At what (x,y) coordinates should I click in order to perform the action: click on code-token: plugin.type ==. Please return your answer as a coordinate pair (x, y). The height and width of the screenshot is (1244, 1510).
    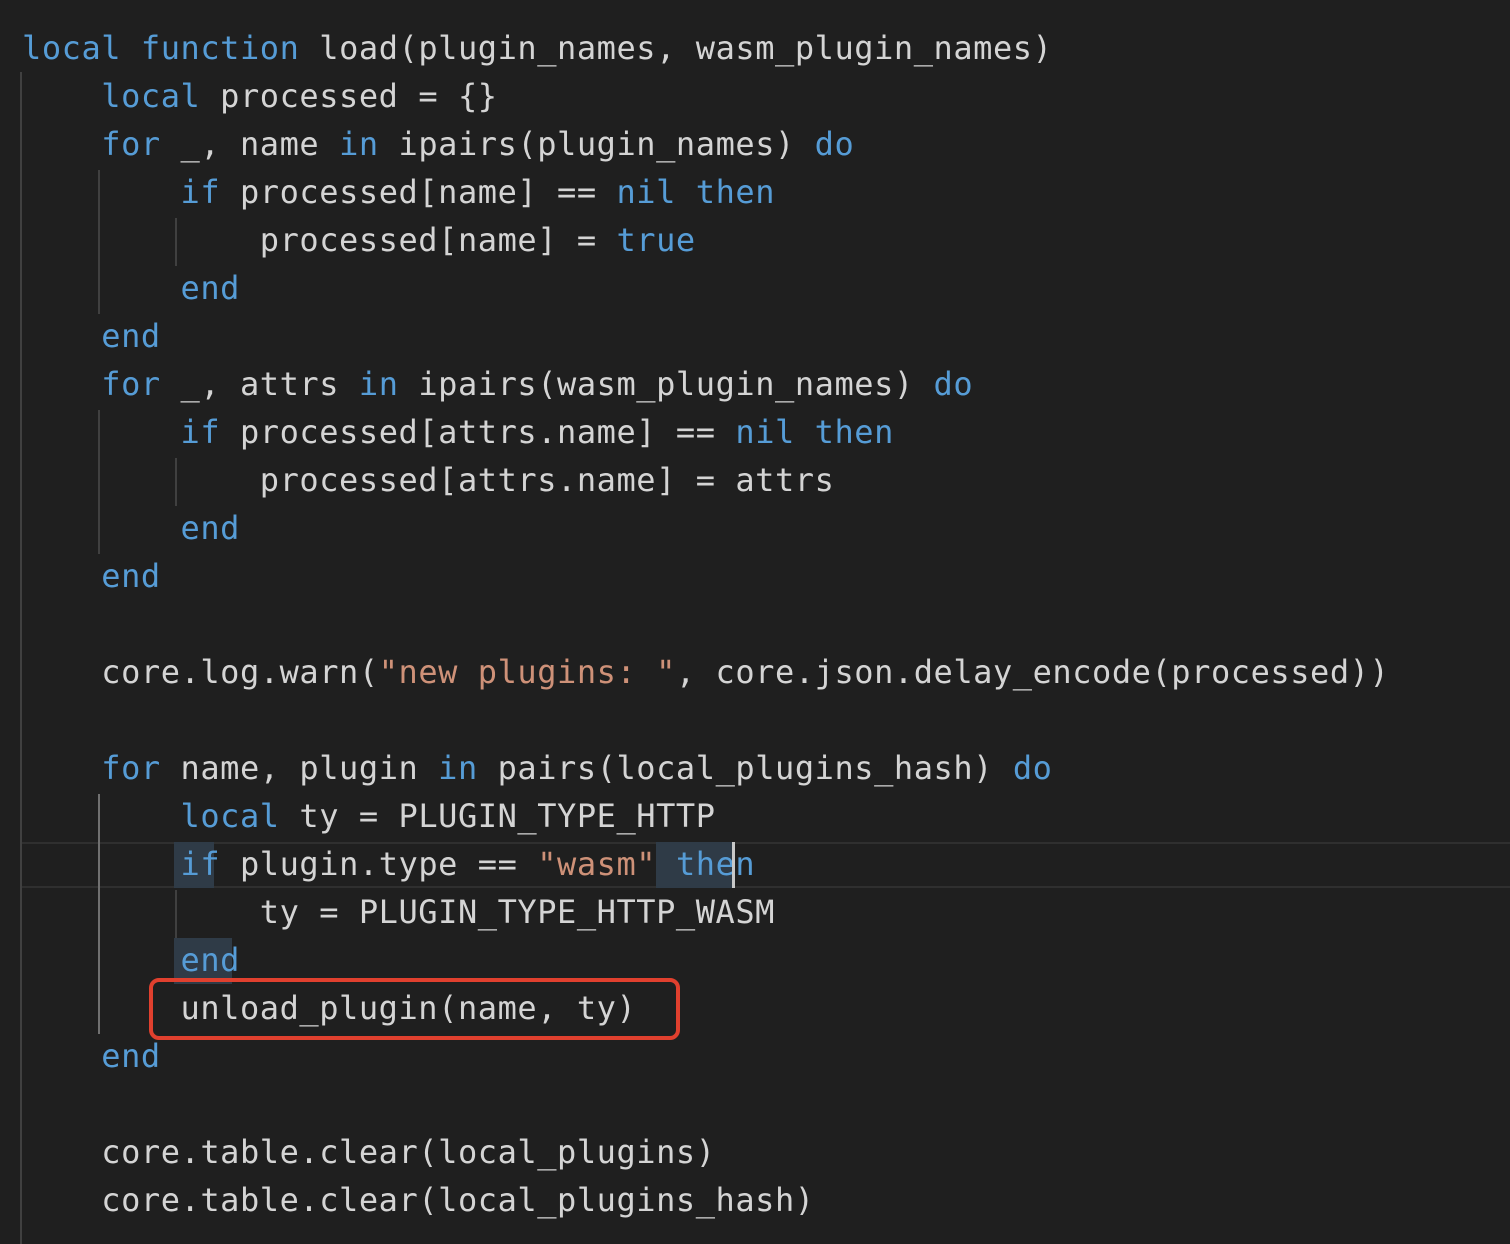
    Looking at the image, I should click on (379, 864).